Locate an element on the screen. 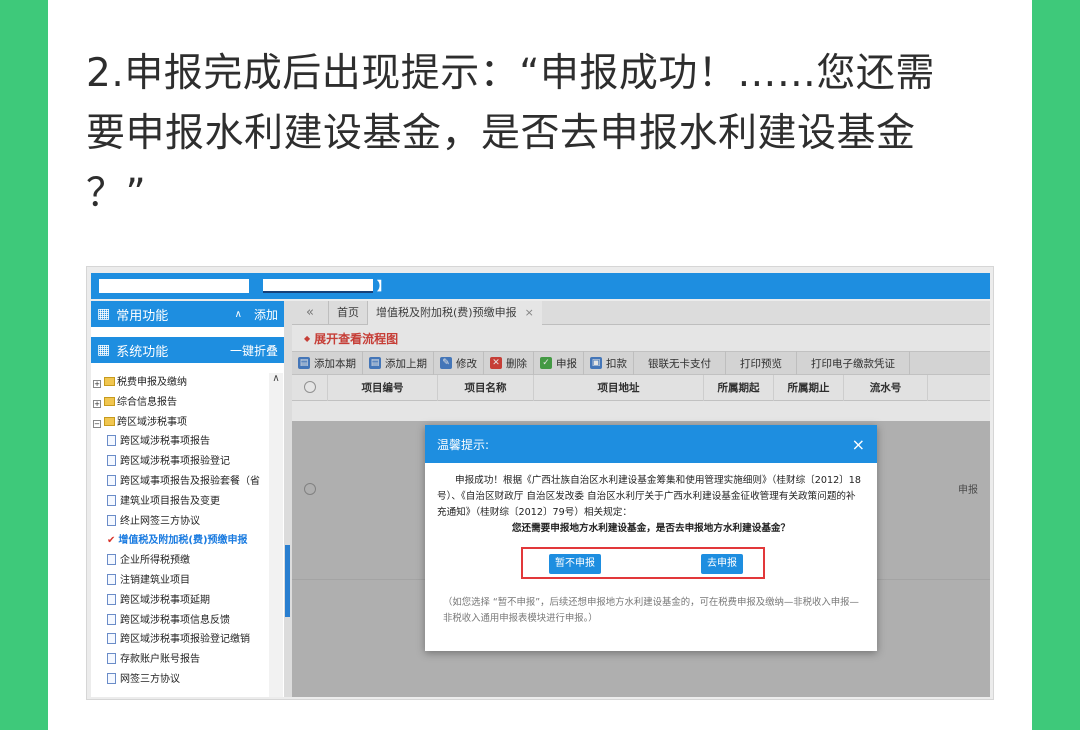 The image size is (1080, 730). collapse-all-button: 一键折叠 is located at coordinates (254, 350).